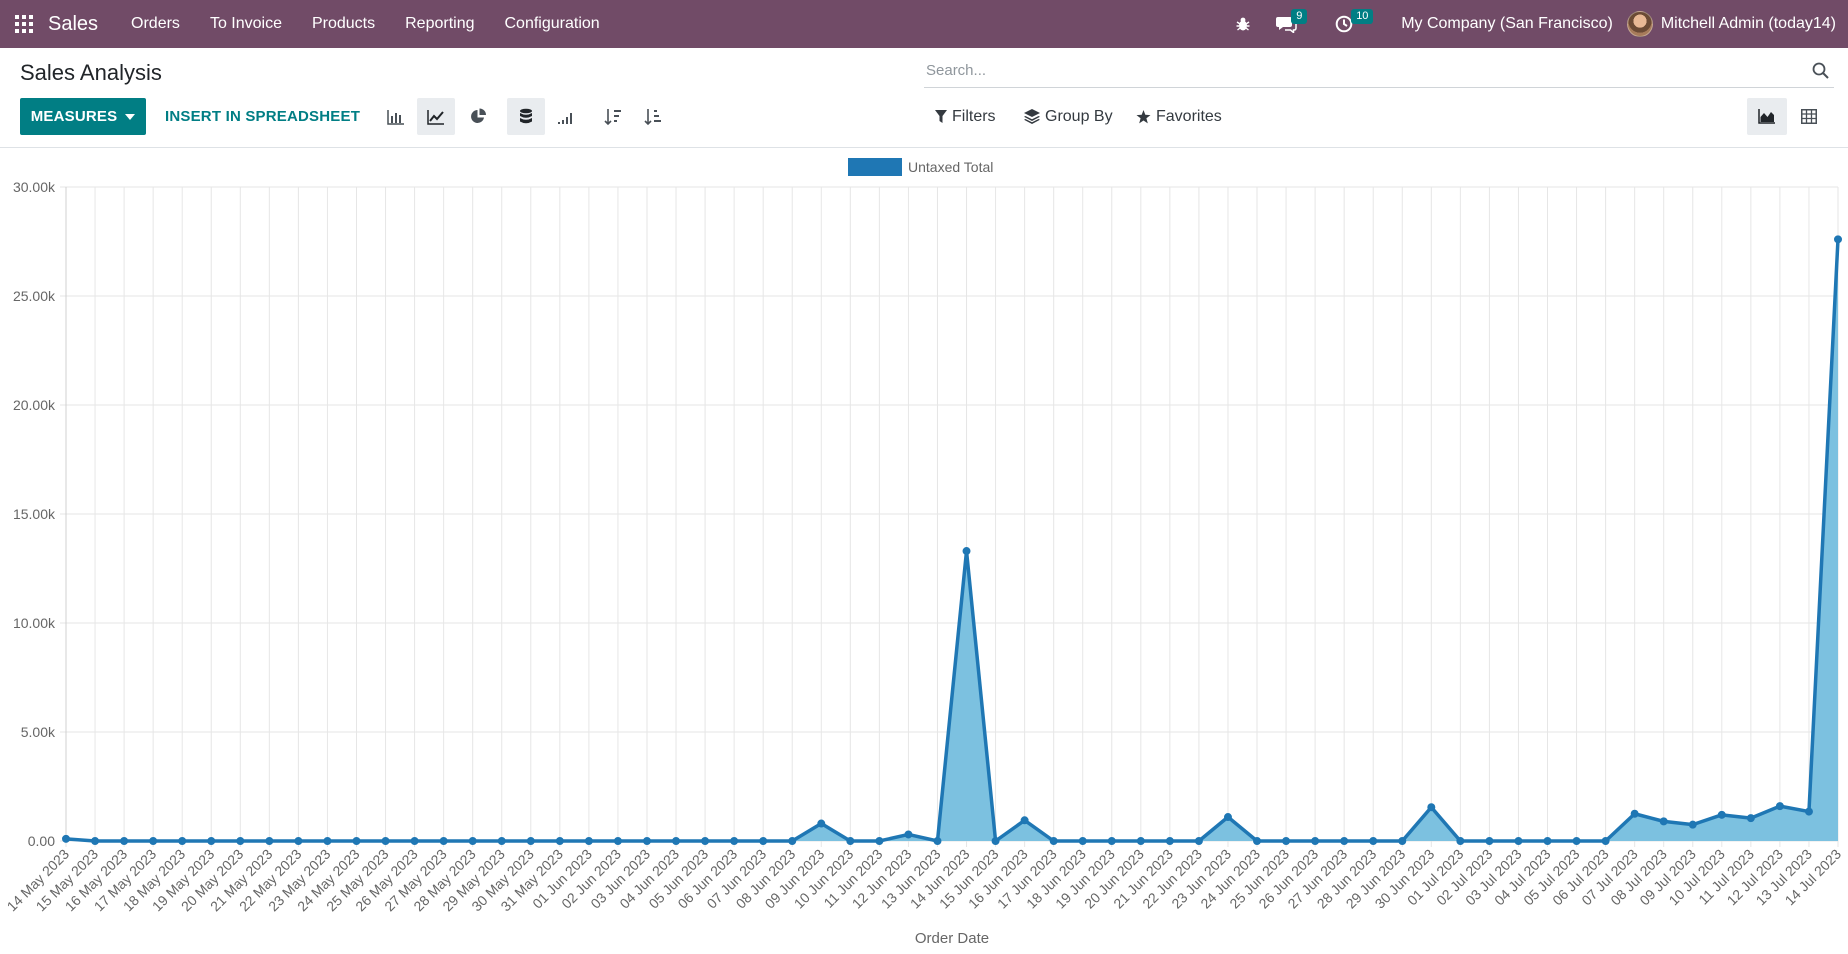 This screenshot has height=954, width=1848. Describe the element at coordinates (343, 24) in the screenshot. I see `menu-products: Products` at that location.